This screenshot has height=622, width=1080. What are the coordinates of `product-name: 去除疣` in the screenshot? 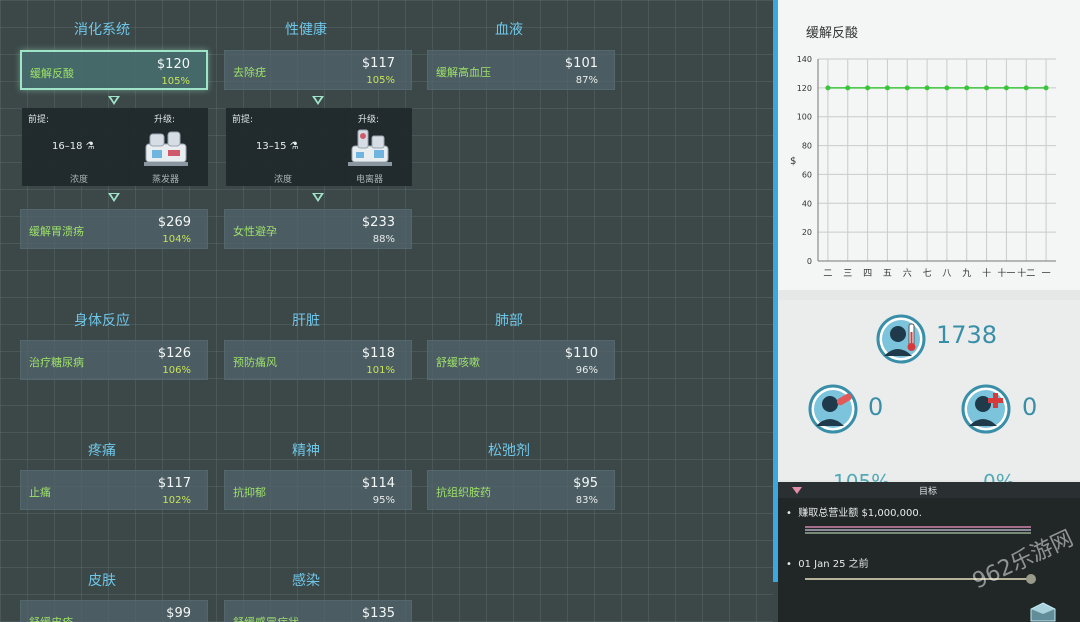 It's located at (249, 72).